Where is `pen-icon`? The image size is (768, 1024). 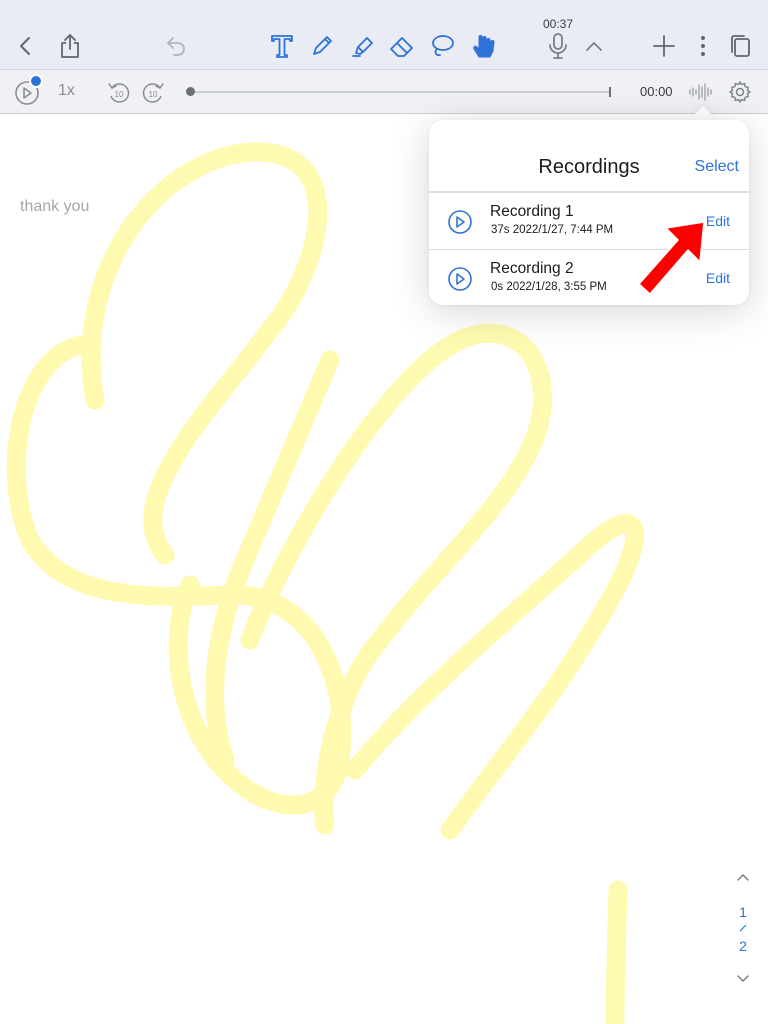
pen-icon is located at coordinates (322, 45).